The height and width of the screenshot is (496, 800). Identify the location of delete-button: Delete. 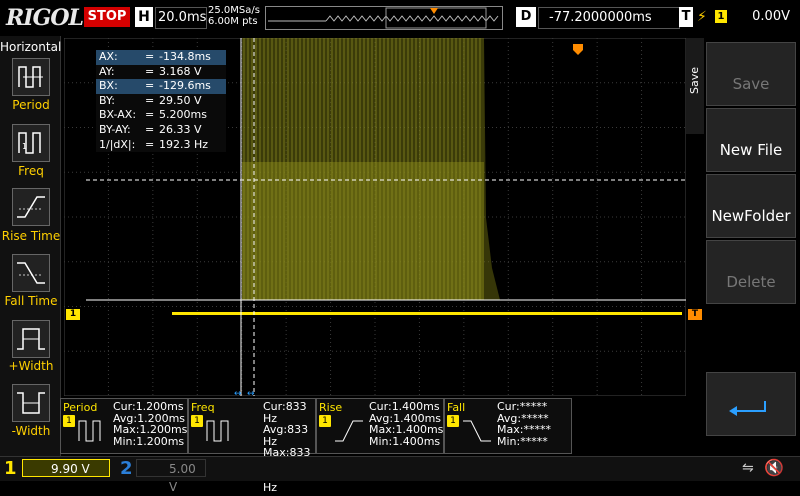
(751, 272).